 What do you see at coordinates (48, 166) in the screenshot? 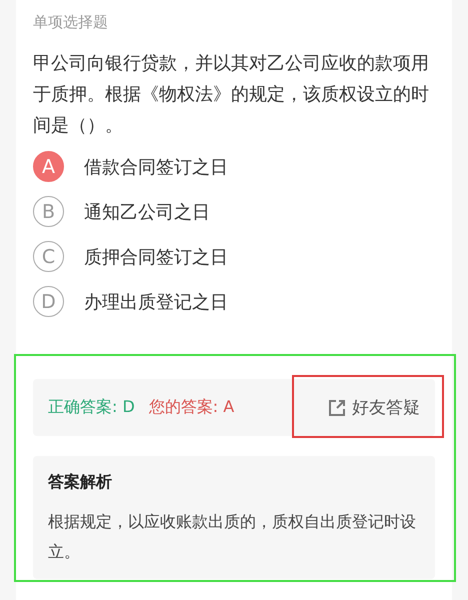
I see `option-letter: A` at bounding box center [48, 166].